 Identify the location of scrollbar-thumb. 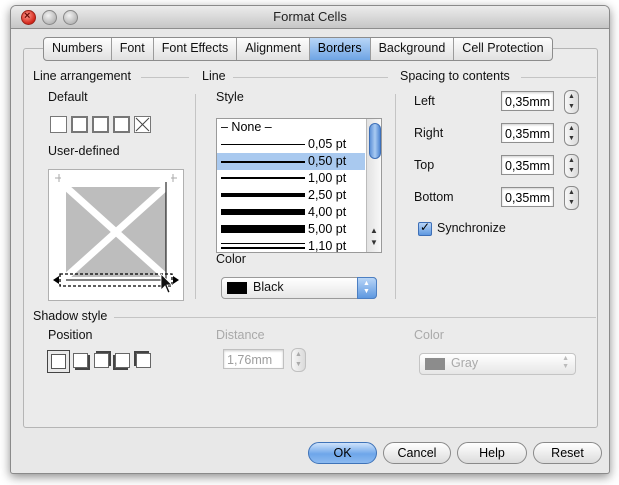
(375, 141).